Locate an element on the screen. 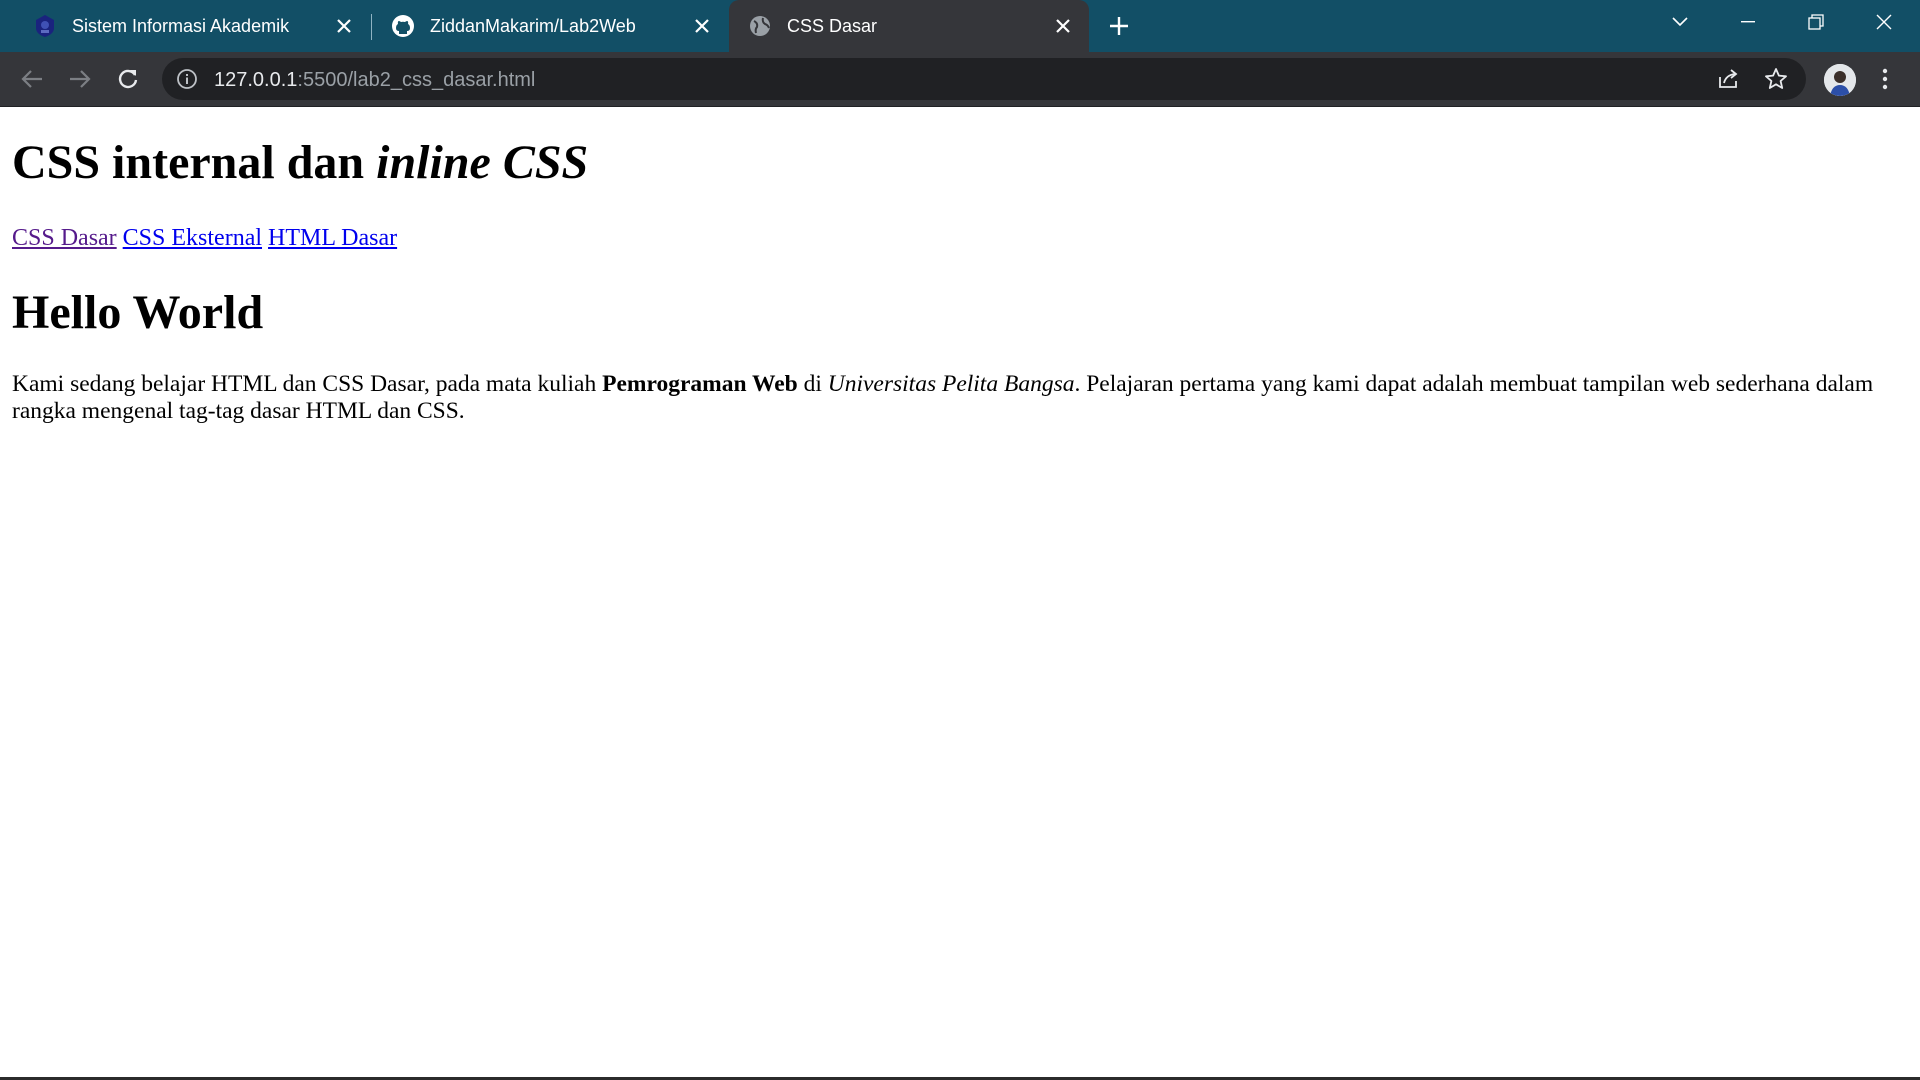 The width and height of the screenshot is (1920, 1080). tab-sistem-informasi-akademik: Sistem Informasi Akademik is located at coordinates (192, 26).